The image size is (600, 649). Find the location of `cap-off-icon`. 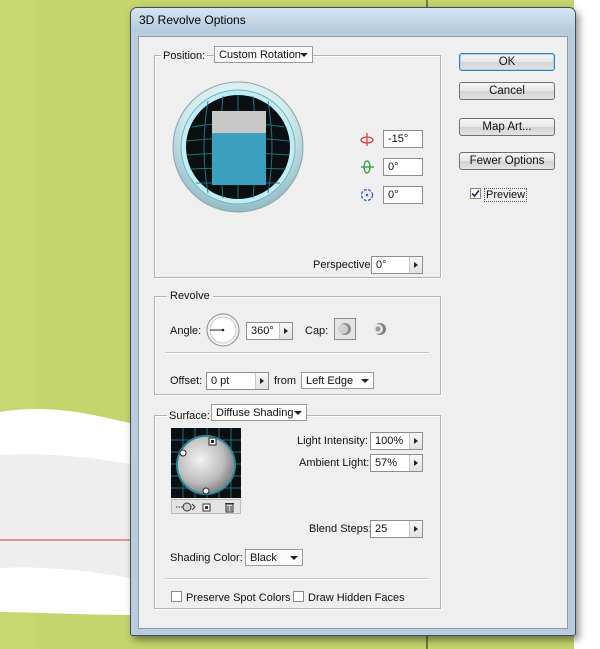

cap-off-icon is located at coordinates (380, 329).